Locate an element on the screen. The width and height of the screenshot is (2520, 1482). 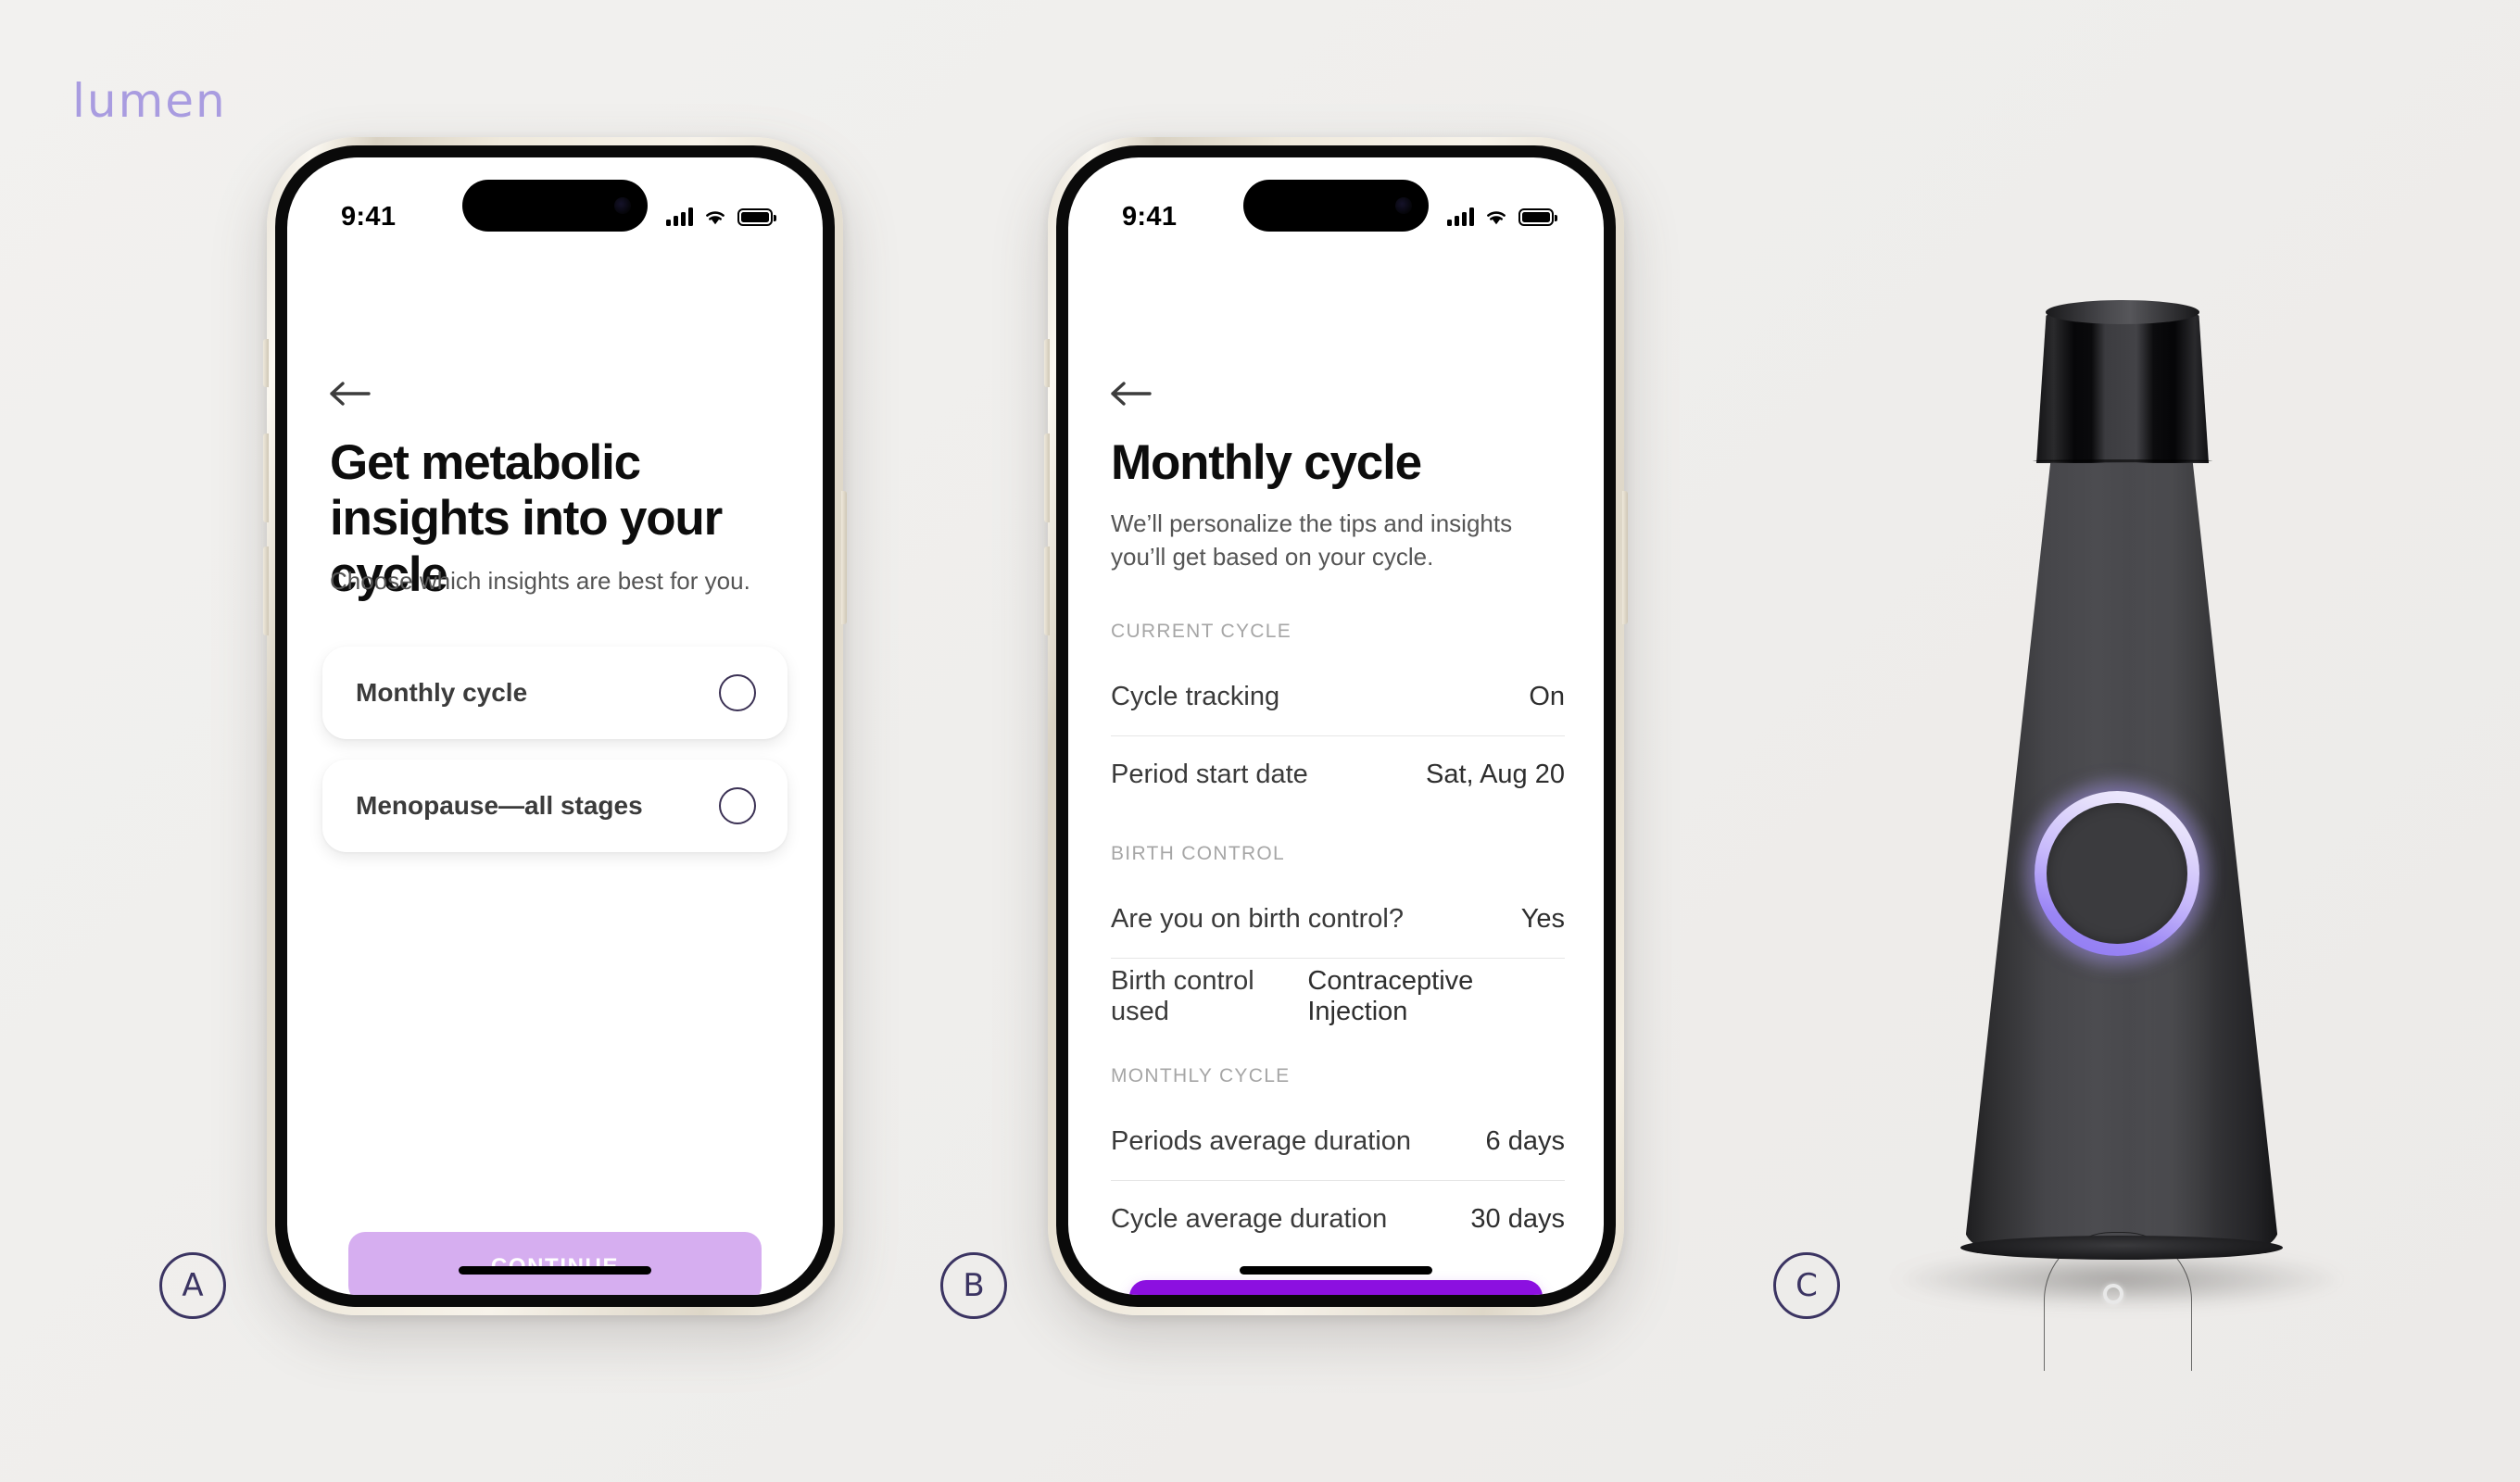
row-periods-average-duration: Periods average duration 6 days is located at coordinates (1338, 1141).